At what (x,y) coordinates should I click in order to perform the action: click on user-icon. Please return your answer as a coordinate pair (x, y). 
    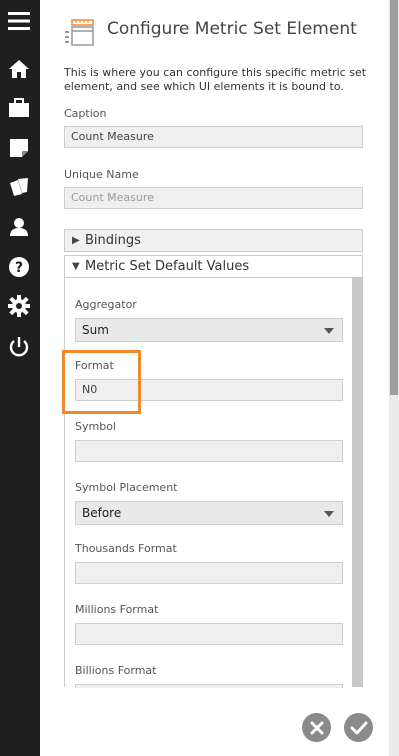
    Looking at the image, I should click on (19, 227).